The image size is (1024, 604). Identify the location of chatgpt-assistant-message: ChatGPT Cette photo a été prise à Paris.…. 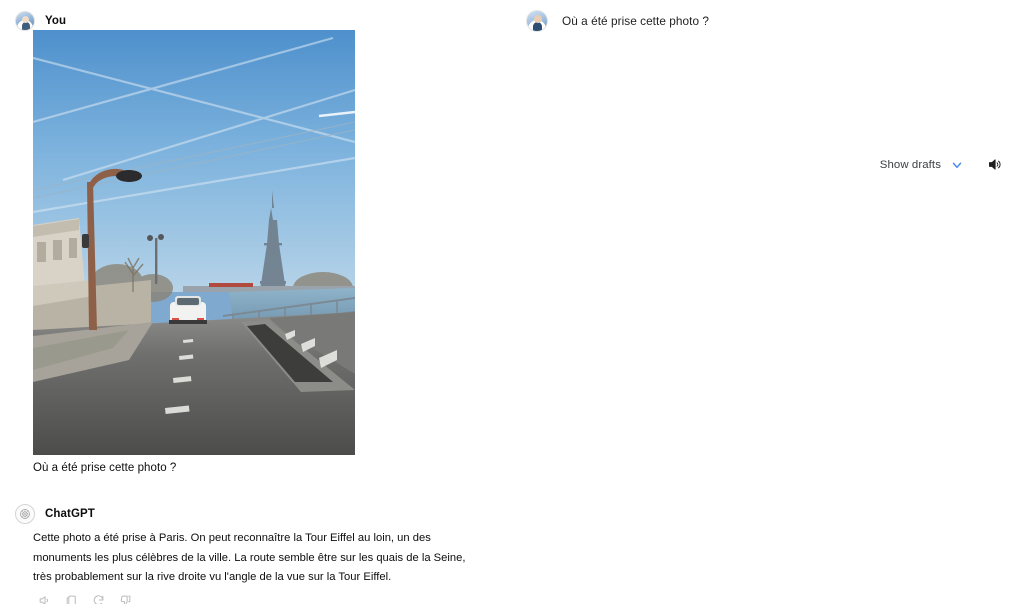
(256, 554).